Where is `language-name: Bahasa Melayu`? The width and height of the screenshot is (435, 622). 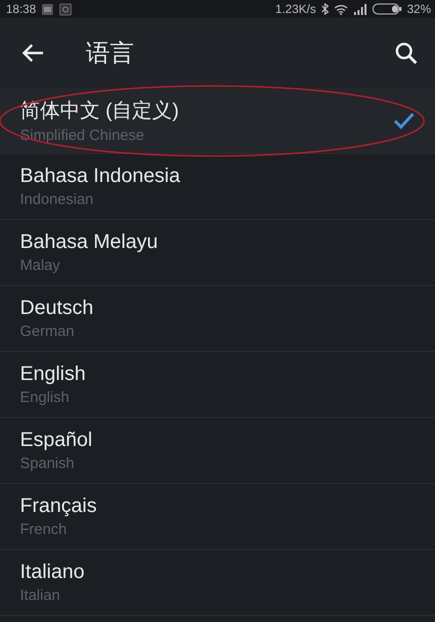 language-name: Bahasa Melayu is located at coordinates (89, 242).